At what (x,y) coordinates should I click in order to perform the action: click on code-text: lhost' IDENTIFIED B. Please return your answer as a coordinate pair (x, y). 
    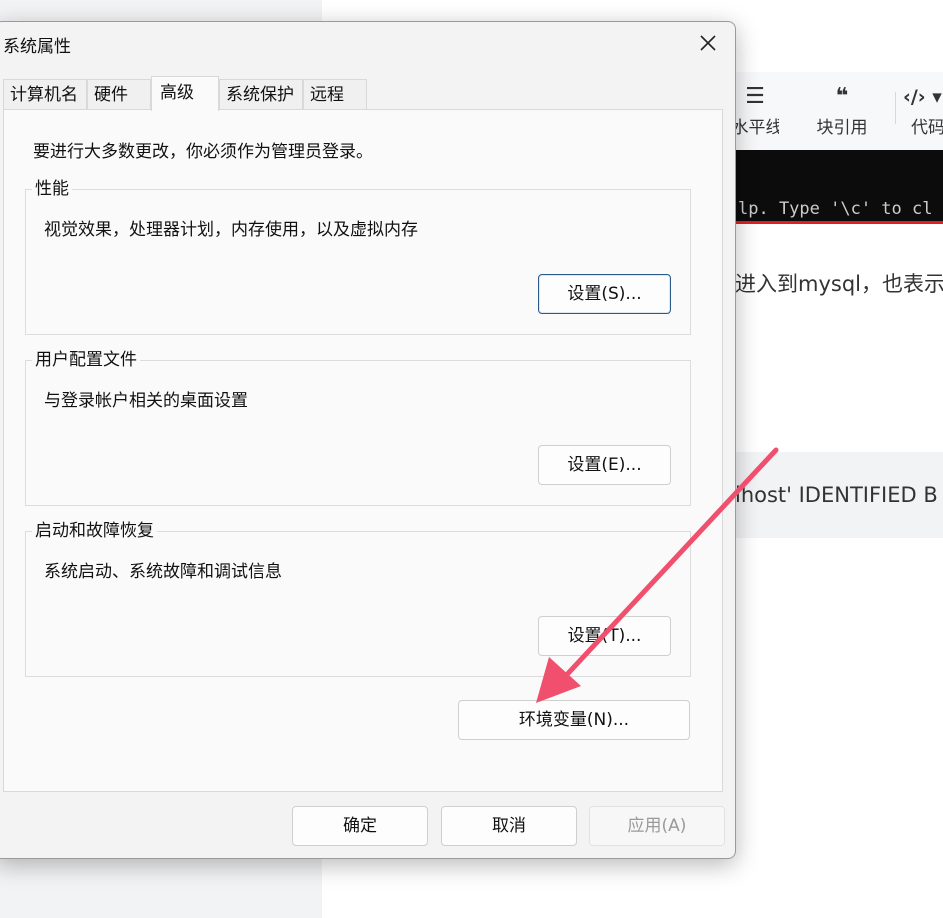
    Looking at the image, I should click on (836, 495).